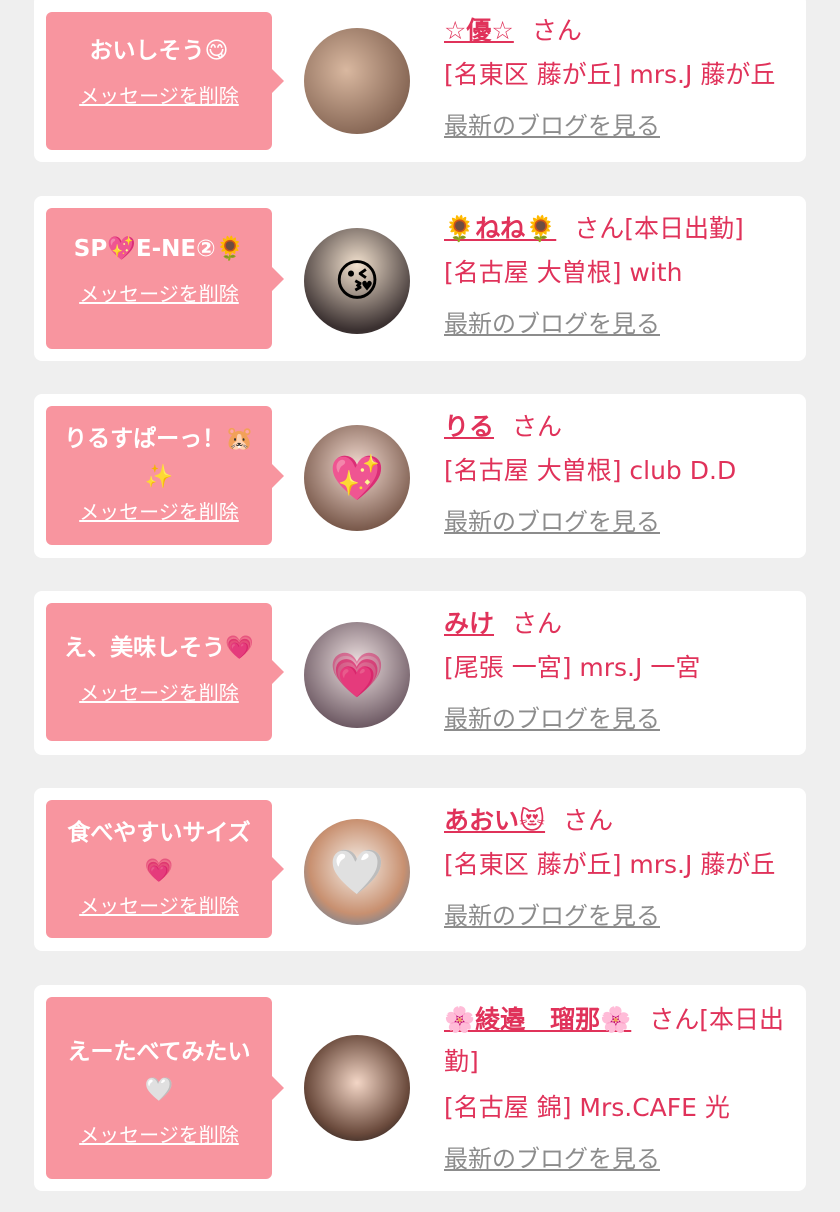 The height and width of the screenshot is (1212, 840). I want to click on message-bubble: SP💖E-NE②🌻 メッセージを削除, so click(165, 278).